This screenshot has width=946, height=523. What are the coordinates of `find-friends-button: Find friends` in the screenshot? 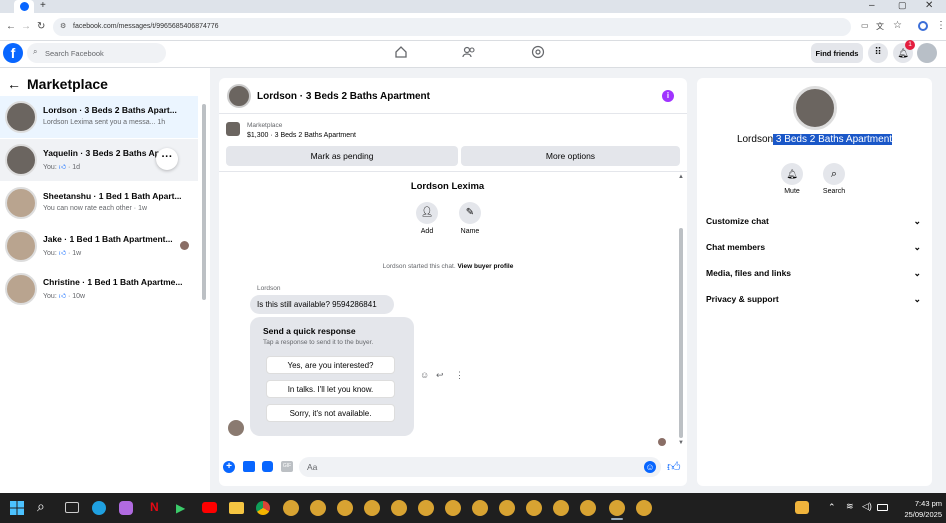 It's located at (837, 53).